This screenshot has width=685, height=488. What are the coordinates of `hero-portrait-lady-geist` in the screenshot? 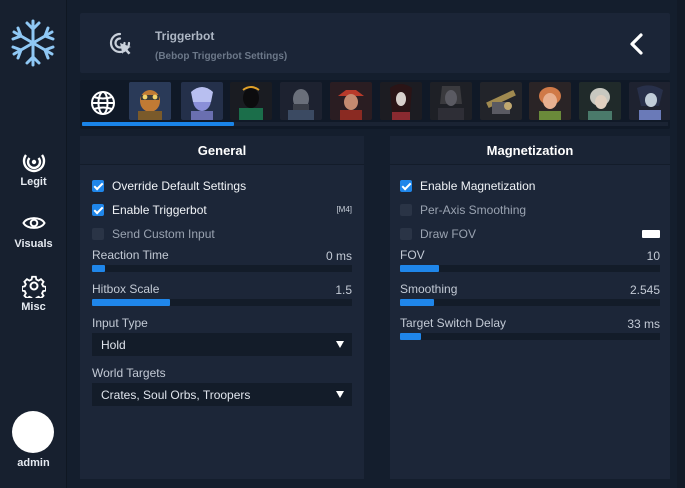 It's located at (351, 101).